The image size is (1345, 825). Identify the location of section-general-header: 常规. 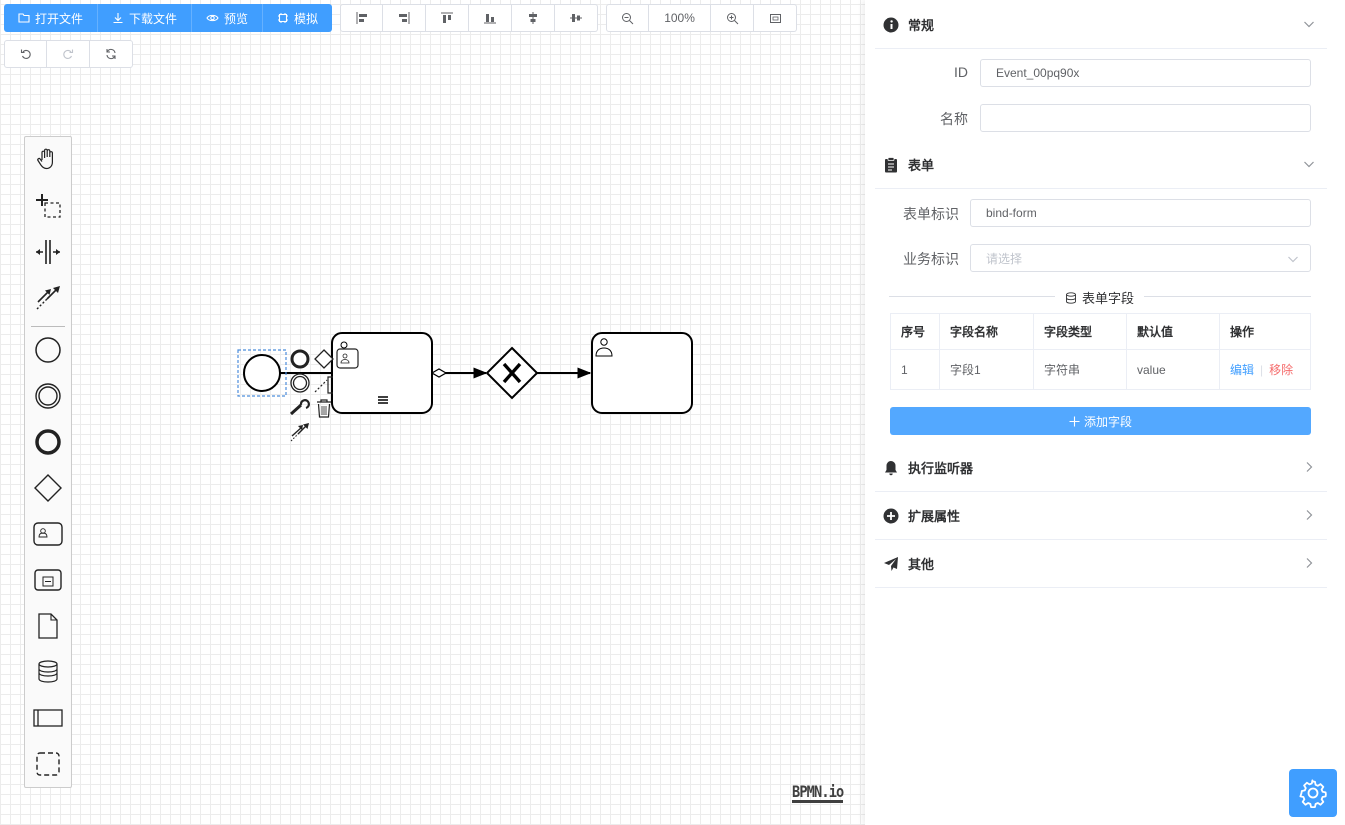
(1101, 25).